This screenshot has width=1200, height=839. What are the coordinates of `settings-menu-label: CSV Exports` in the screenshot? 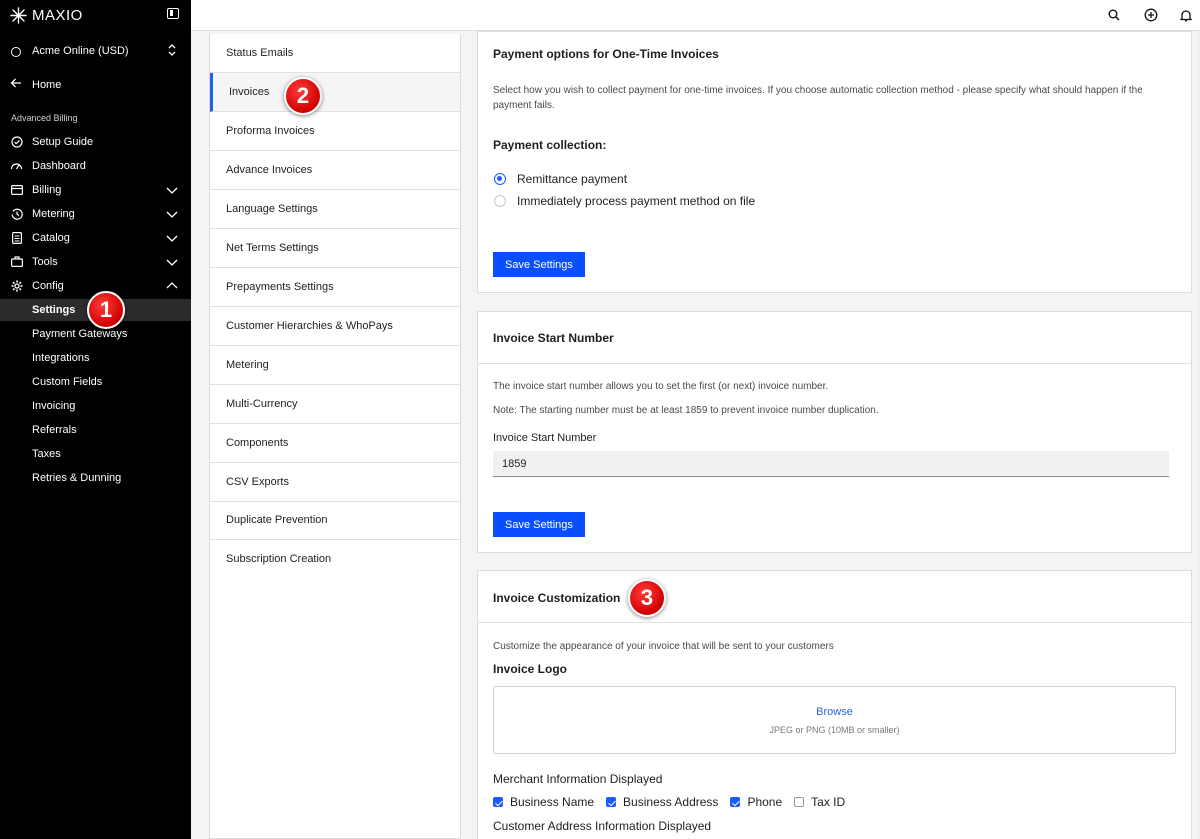 It's located at (257, 482).